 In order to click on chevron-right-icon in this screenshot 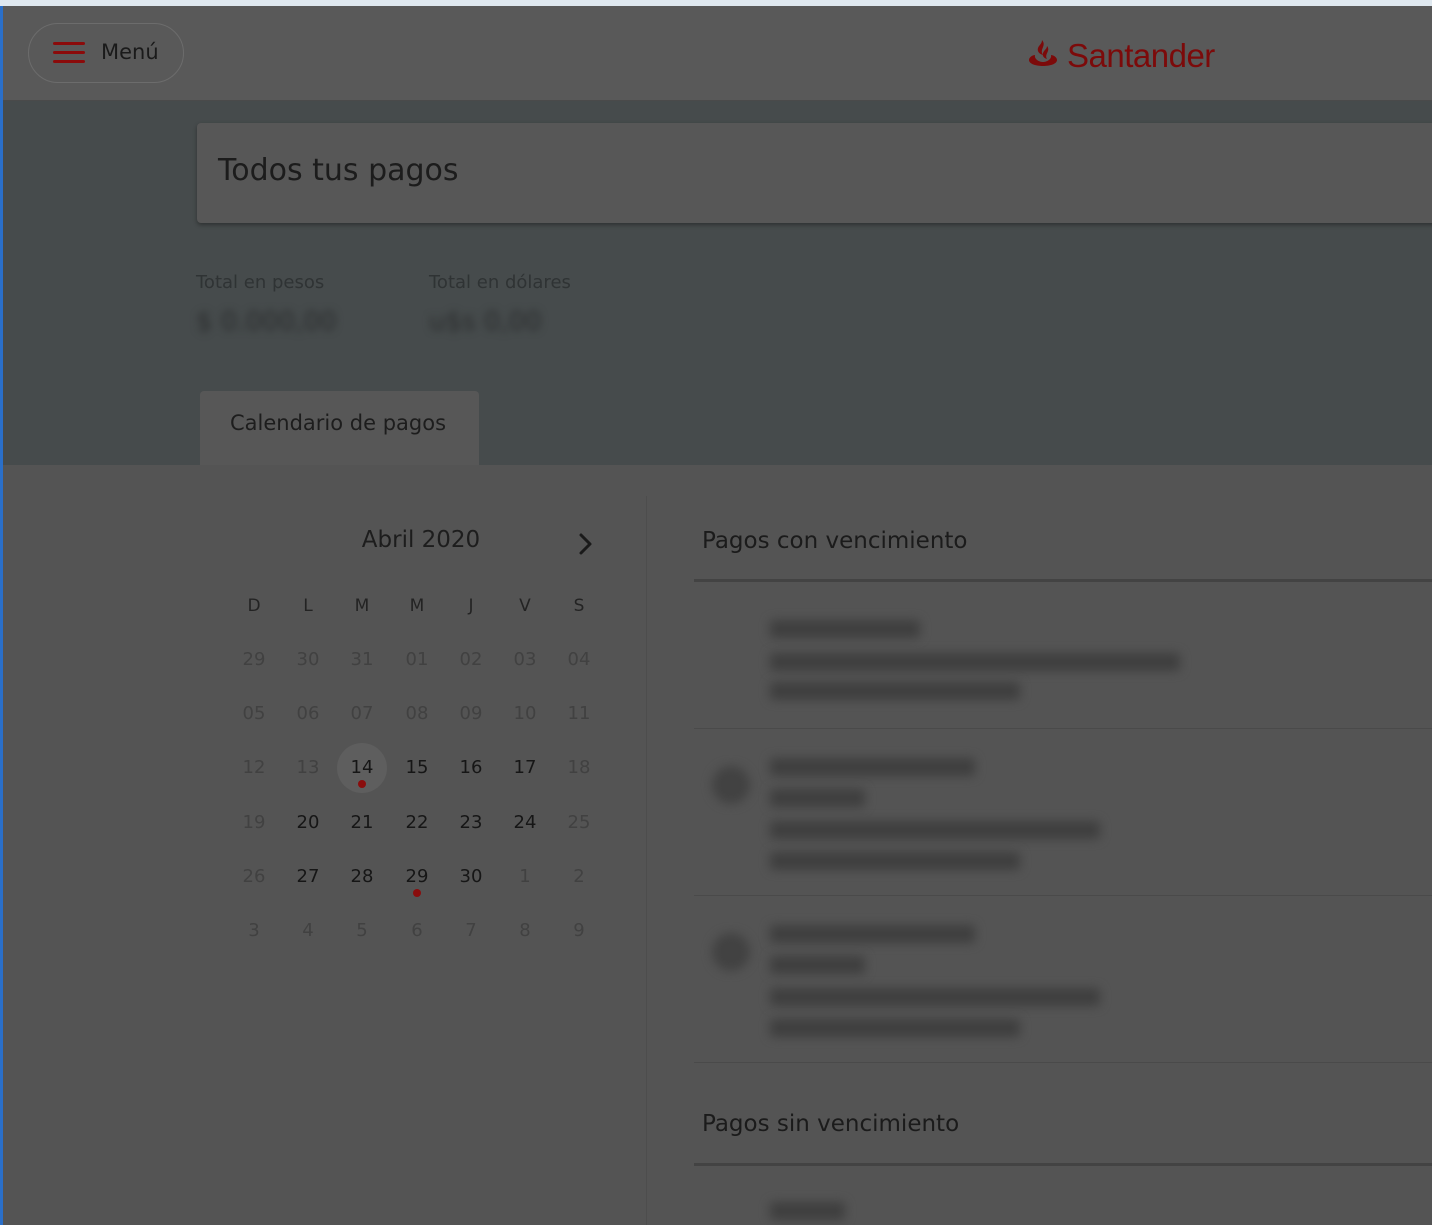, I will do `click(585, 544)`.